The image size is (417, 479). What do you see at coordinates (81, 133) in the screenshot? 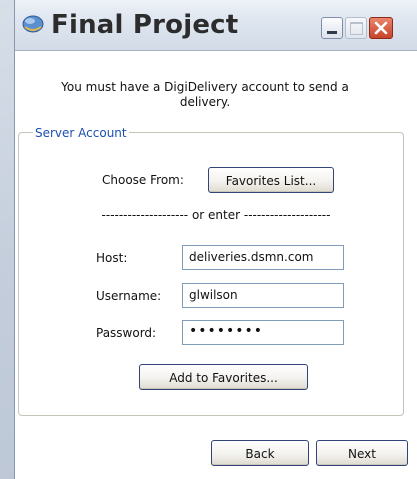
I see `server-account-group-label: Server Account` at bounding box center [81, 133].